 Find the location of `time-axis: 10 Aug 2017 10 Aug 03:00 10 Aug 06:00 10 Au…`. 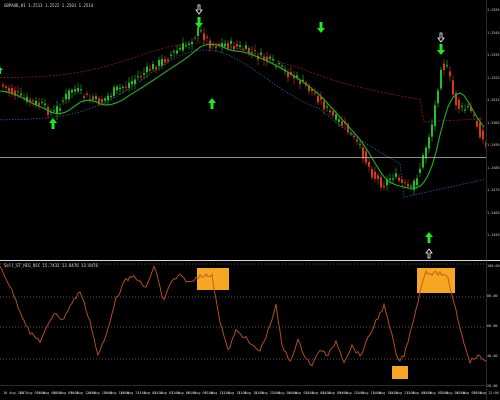

time-axis: 10 Aug 2017 10 Aug 03:00 10 Aug 06:00 10 Au… is located at coordinates (249, 392).